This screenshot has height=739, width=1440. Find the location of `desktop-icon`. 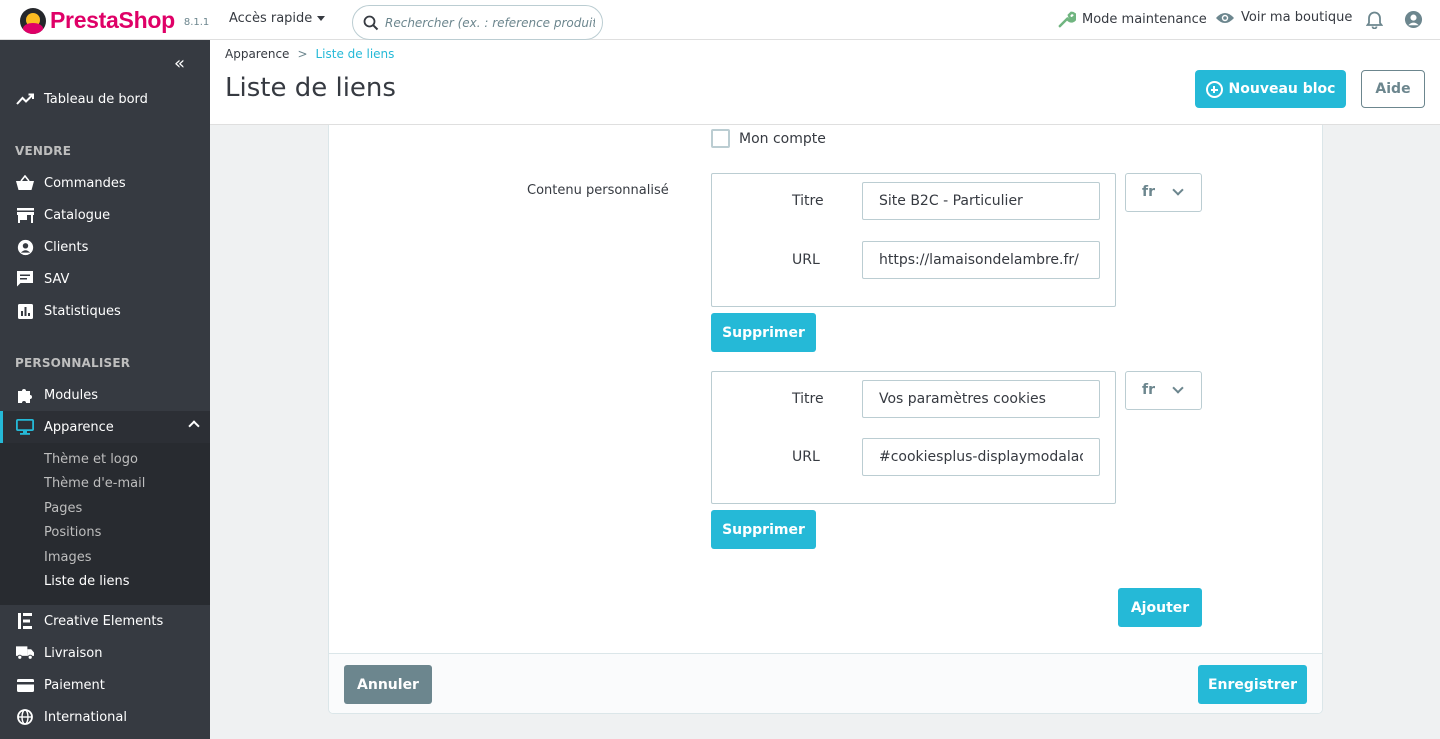

desktop-icon is located at coordinates (25, 427).